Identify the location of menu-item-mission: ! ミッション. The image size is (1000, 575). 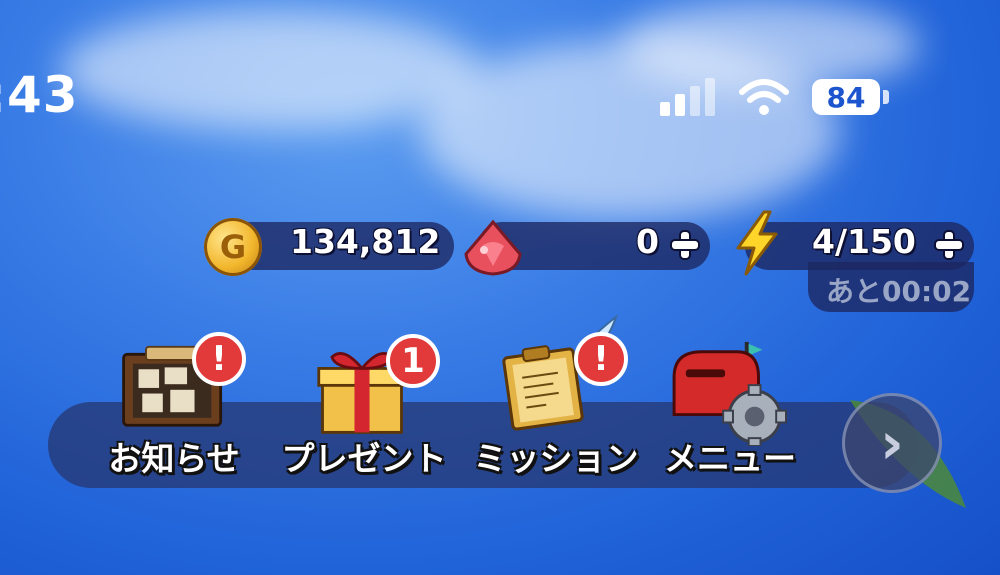
(556, 397).